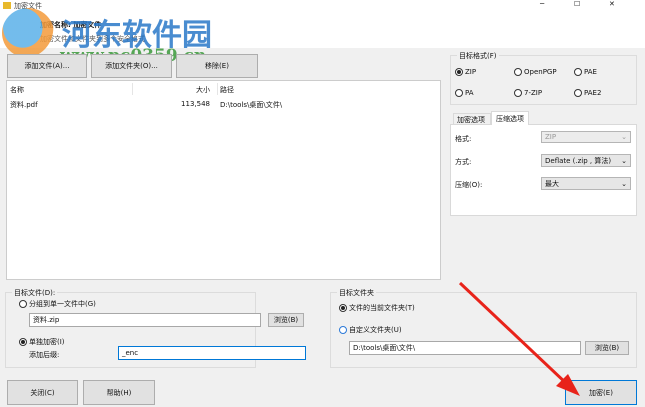 The image size is (645, 407). I want to click on tab-compression-options: 压缩选项, so click(510, 118).